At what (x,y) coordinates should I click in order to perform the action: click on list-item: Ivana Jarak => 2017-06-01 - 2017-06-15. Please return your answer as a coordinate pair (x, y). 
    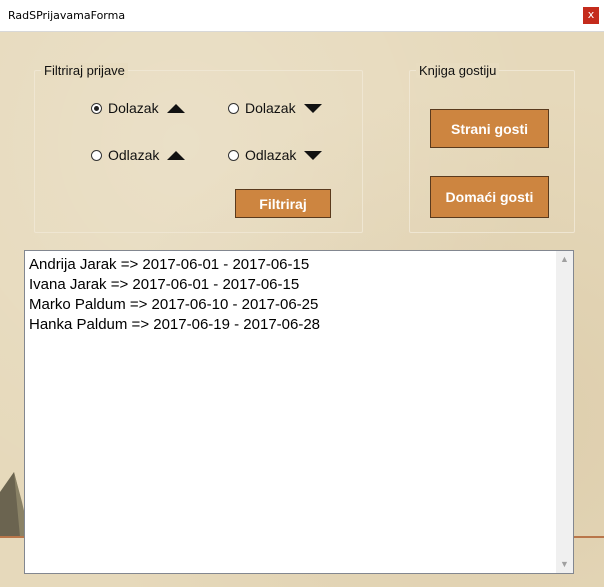
    Looking at the image, I should click on (172, 285).